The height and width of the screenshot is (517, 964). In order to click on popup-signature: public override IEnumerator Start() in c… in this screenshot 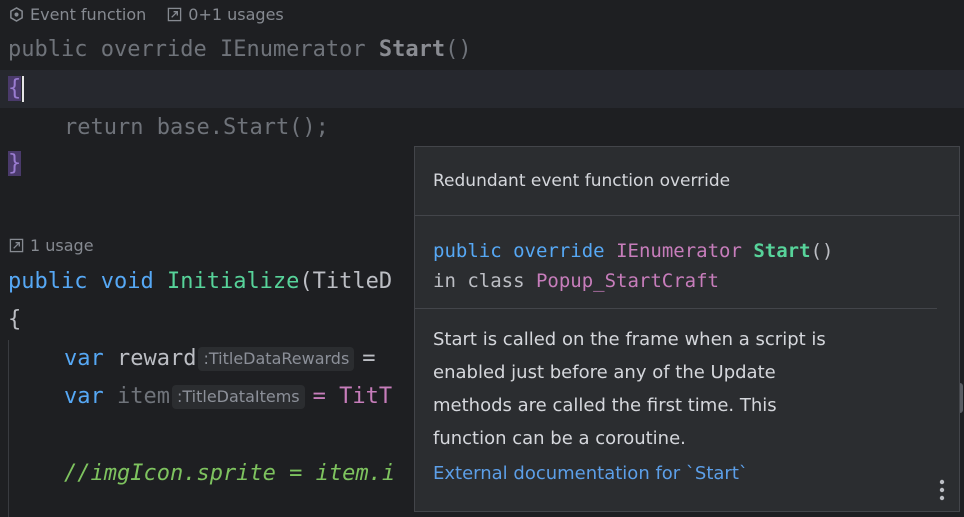, I will do `click(687, 262)`.